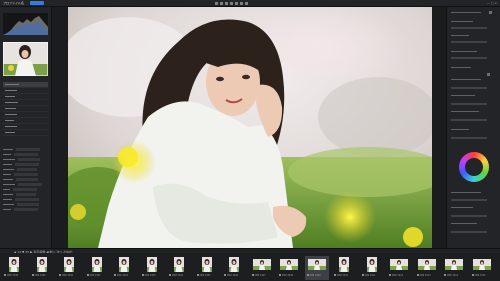 The image size is (500, 281). I want to click on filmstrip-thumbnail: 2MZ 2409, so click(316, 268).